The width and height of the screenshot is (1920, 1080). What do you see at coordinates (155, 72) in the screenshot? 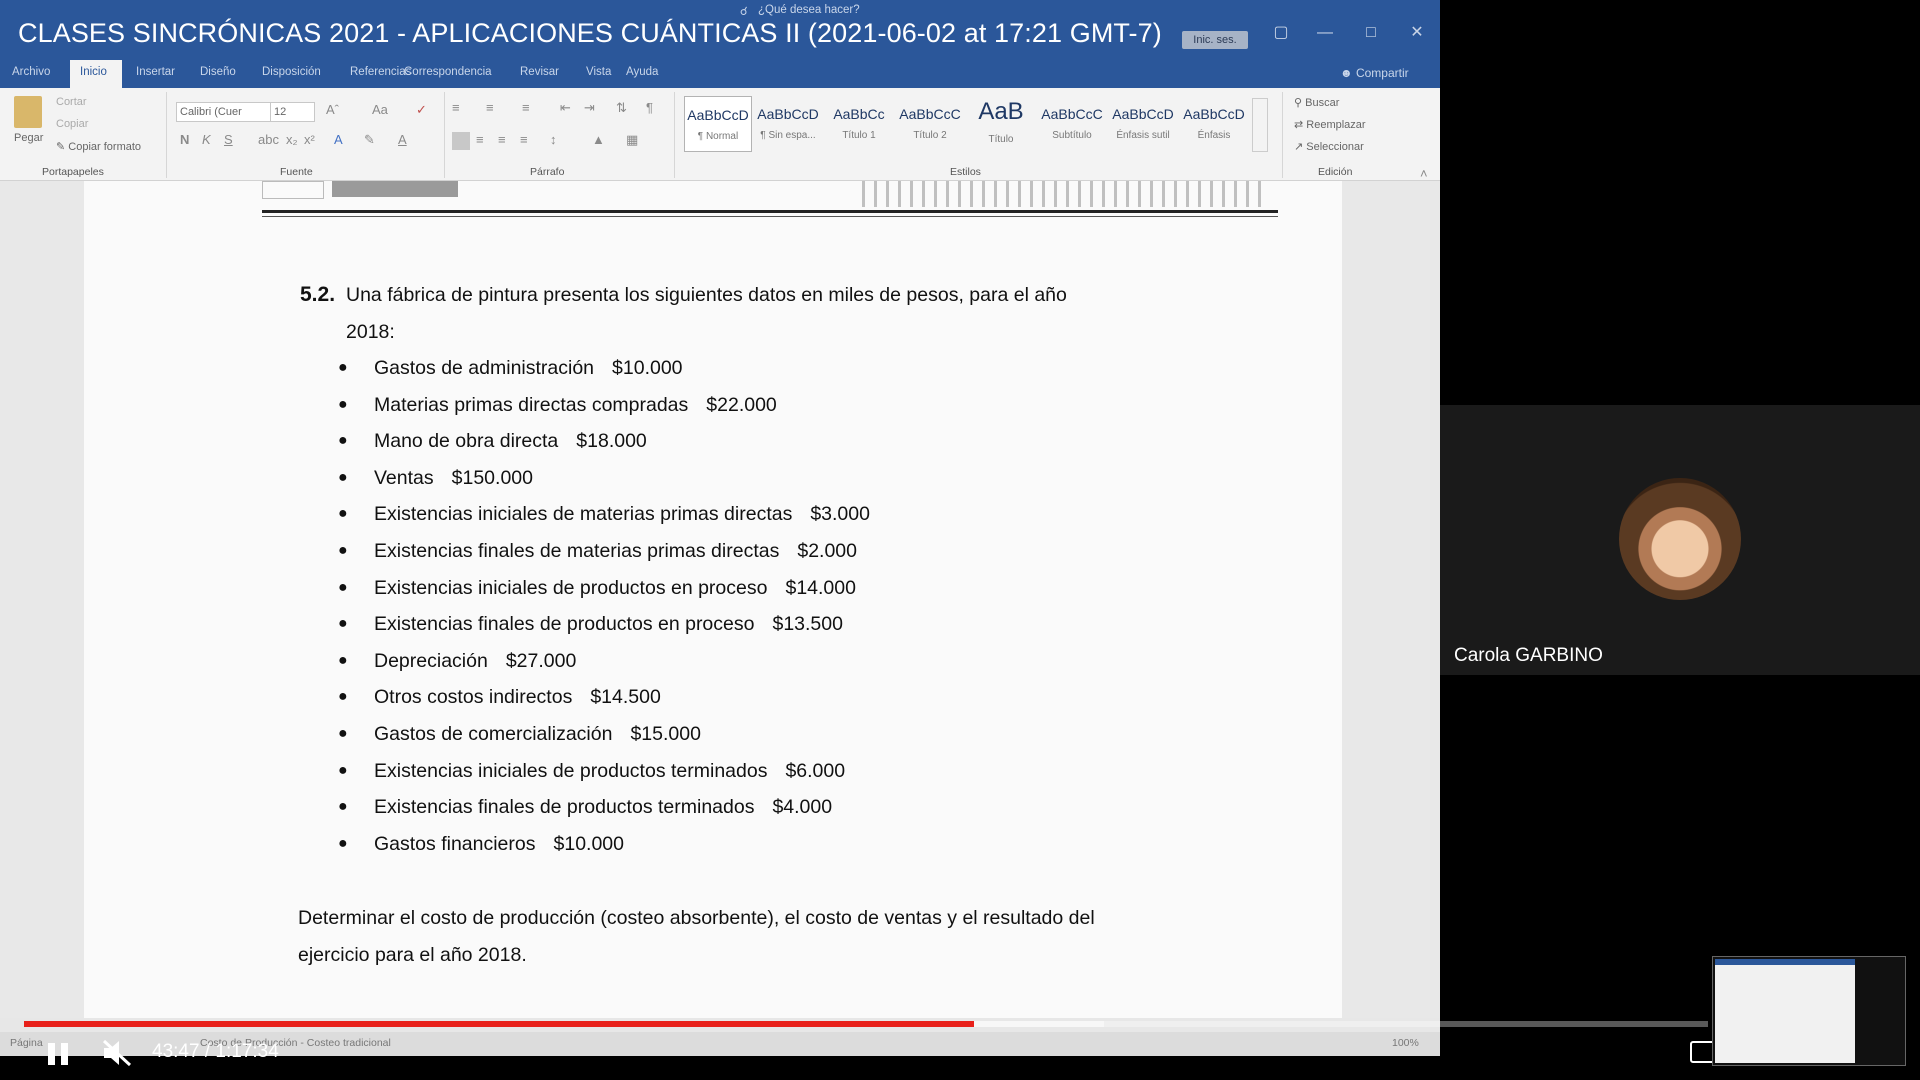
I see `tab-2: Insertar` at bounding box center [155, 72].